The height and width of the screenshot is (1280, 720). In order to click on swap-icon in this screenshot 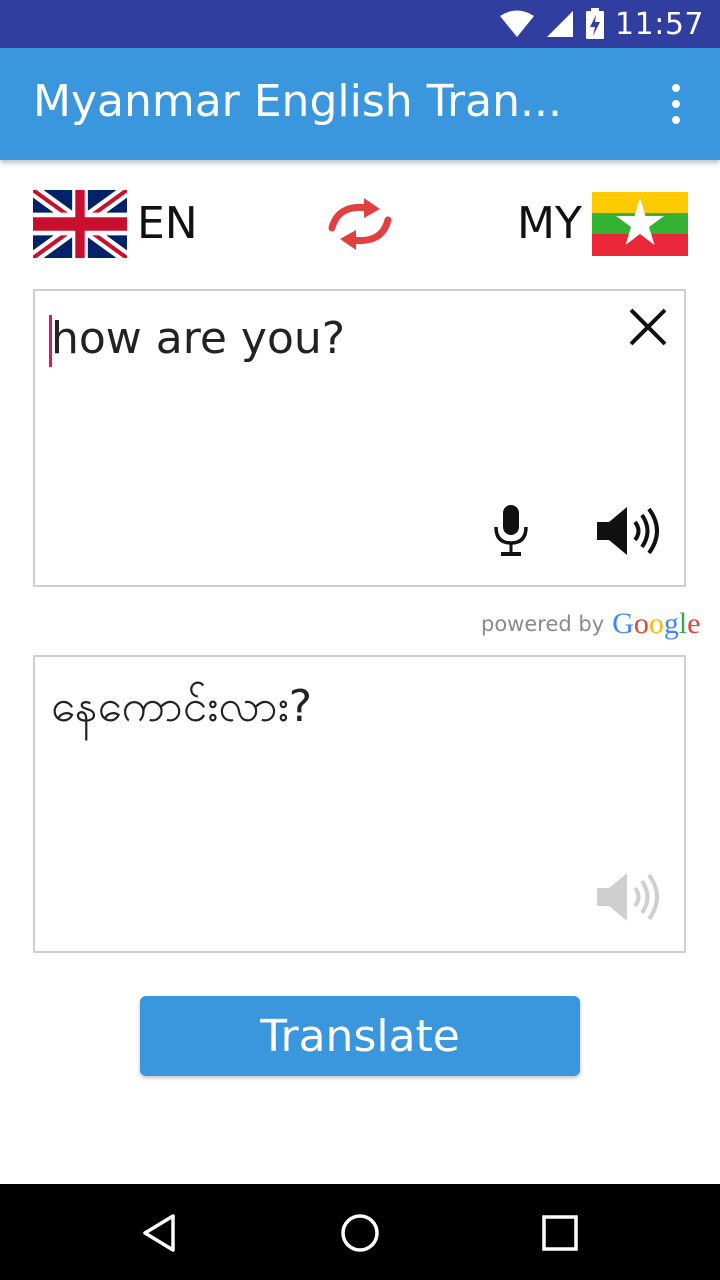, I will do `click(360, 224)`.